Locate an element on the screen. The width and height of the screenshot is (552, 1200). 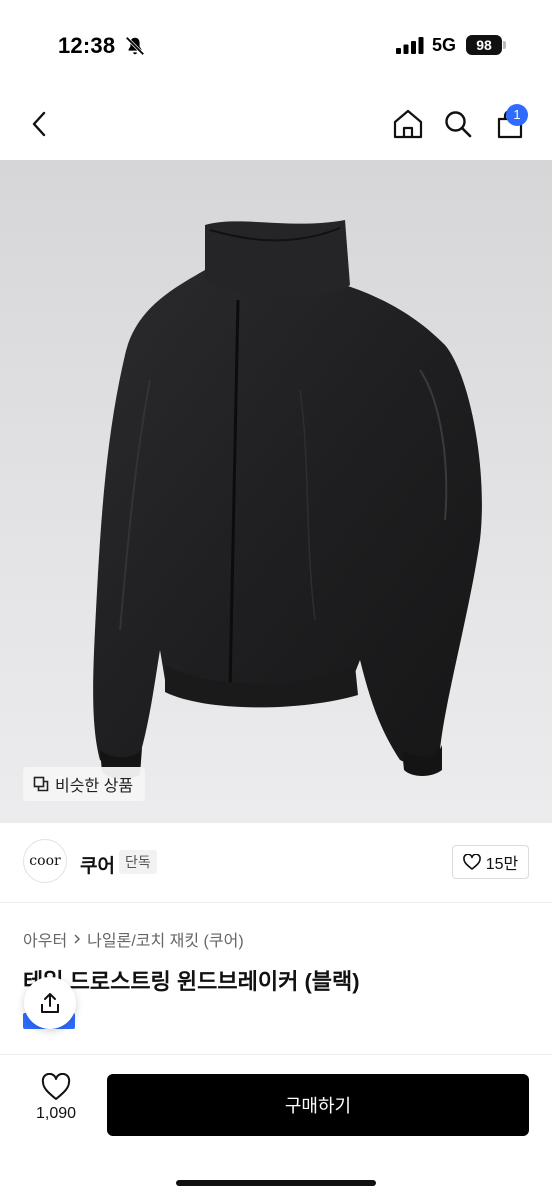
back-button is located at coordinates (40, 124).